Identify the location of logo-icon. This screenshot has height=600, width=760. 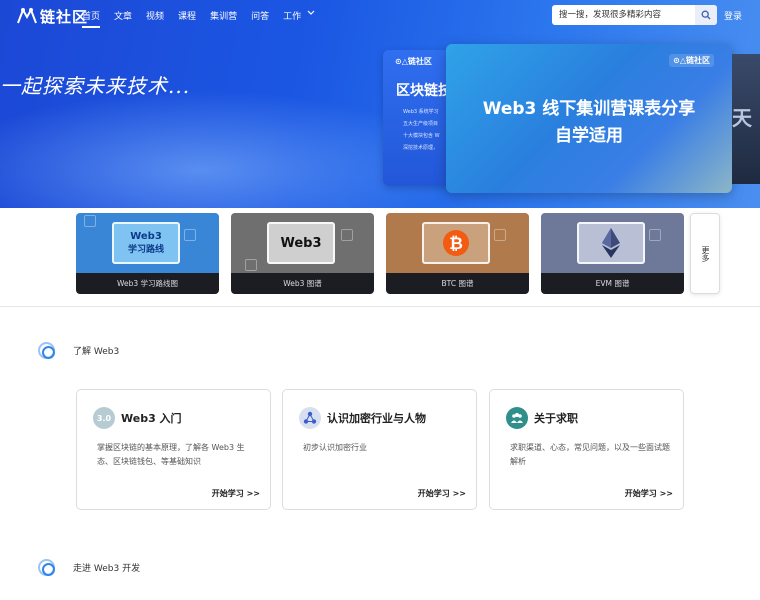
(27, 16).